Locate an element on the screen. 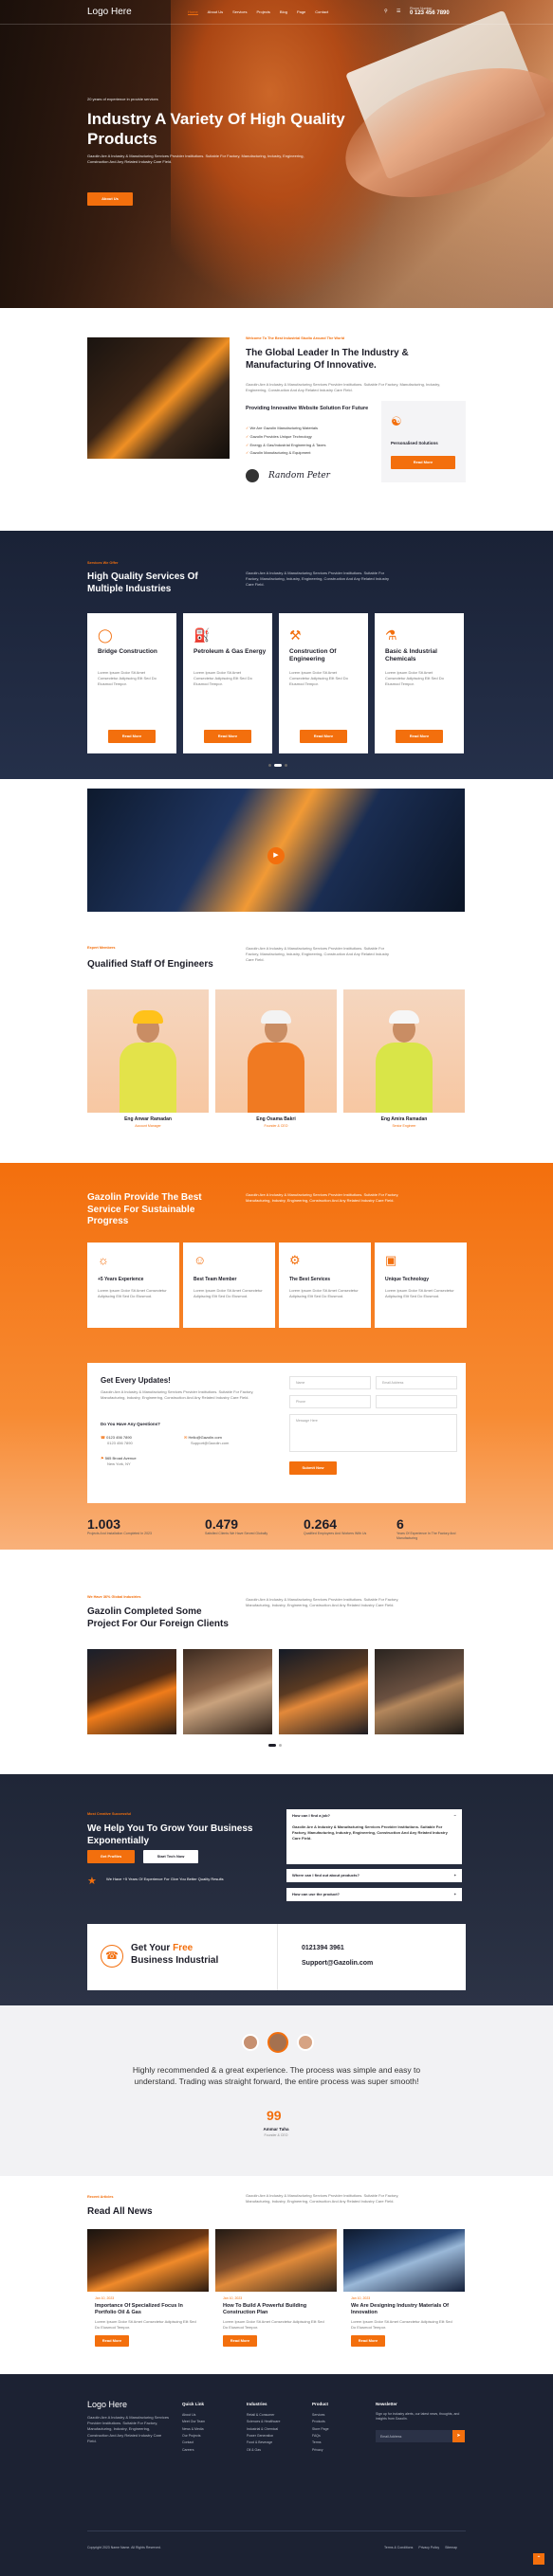 Image resolution: width=553 pixels, height=2576 pixels. footer-link: FAQs is located at coordinates (320, 2436).